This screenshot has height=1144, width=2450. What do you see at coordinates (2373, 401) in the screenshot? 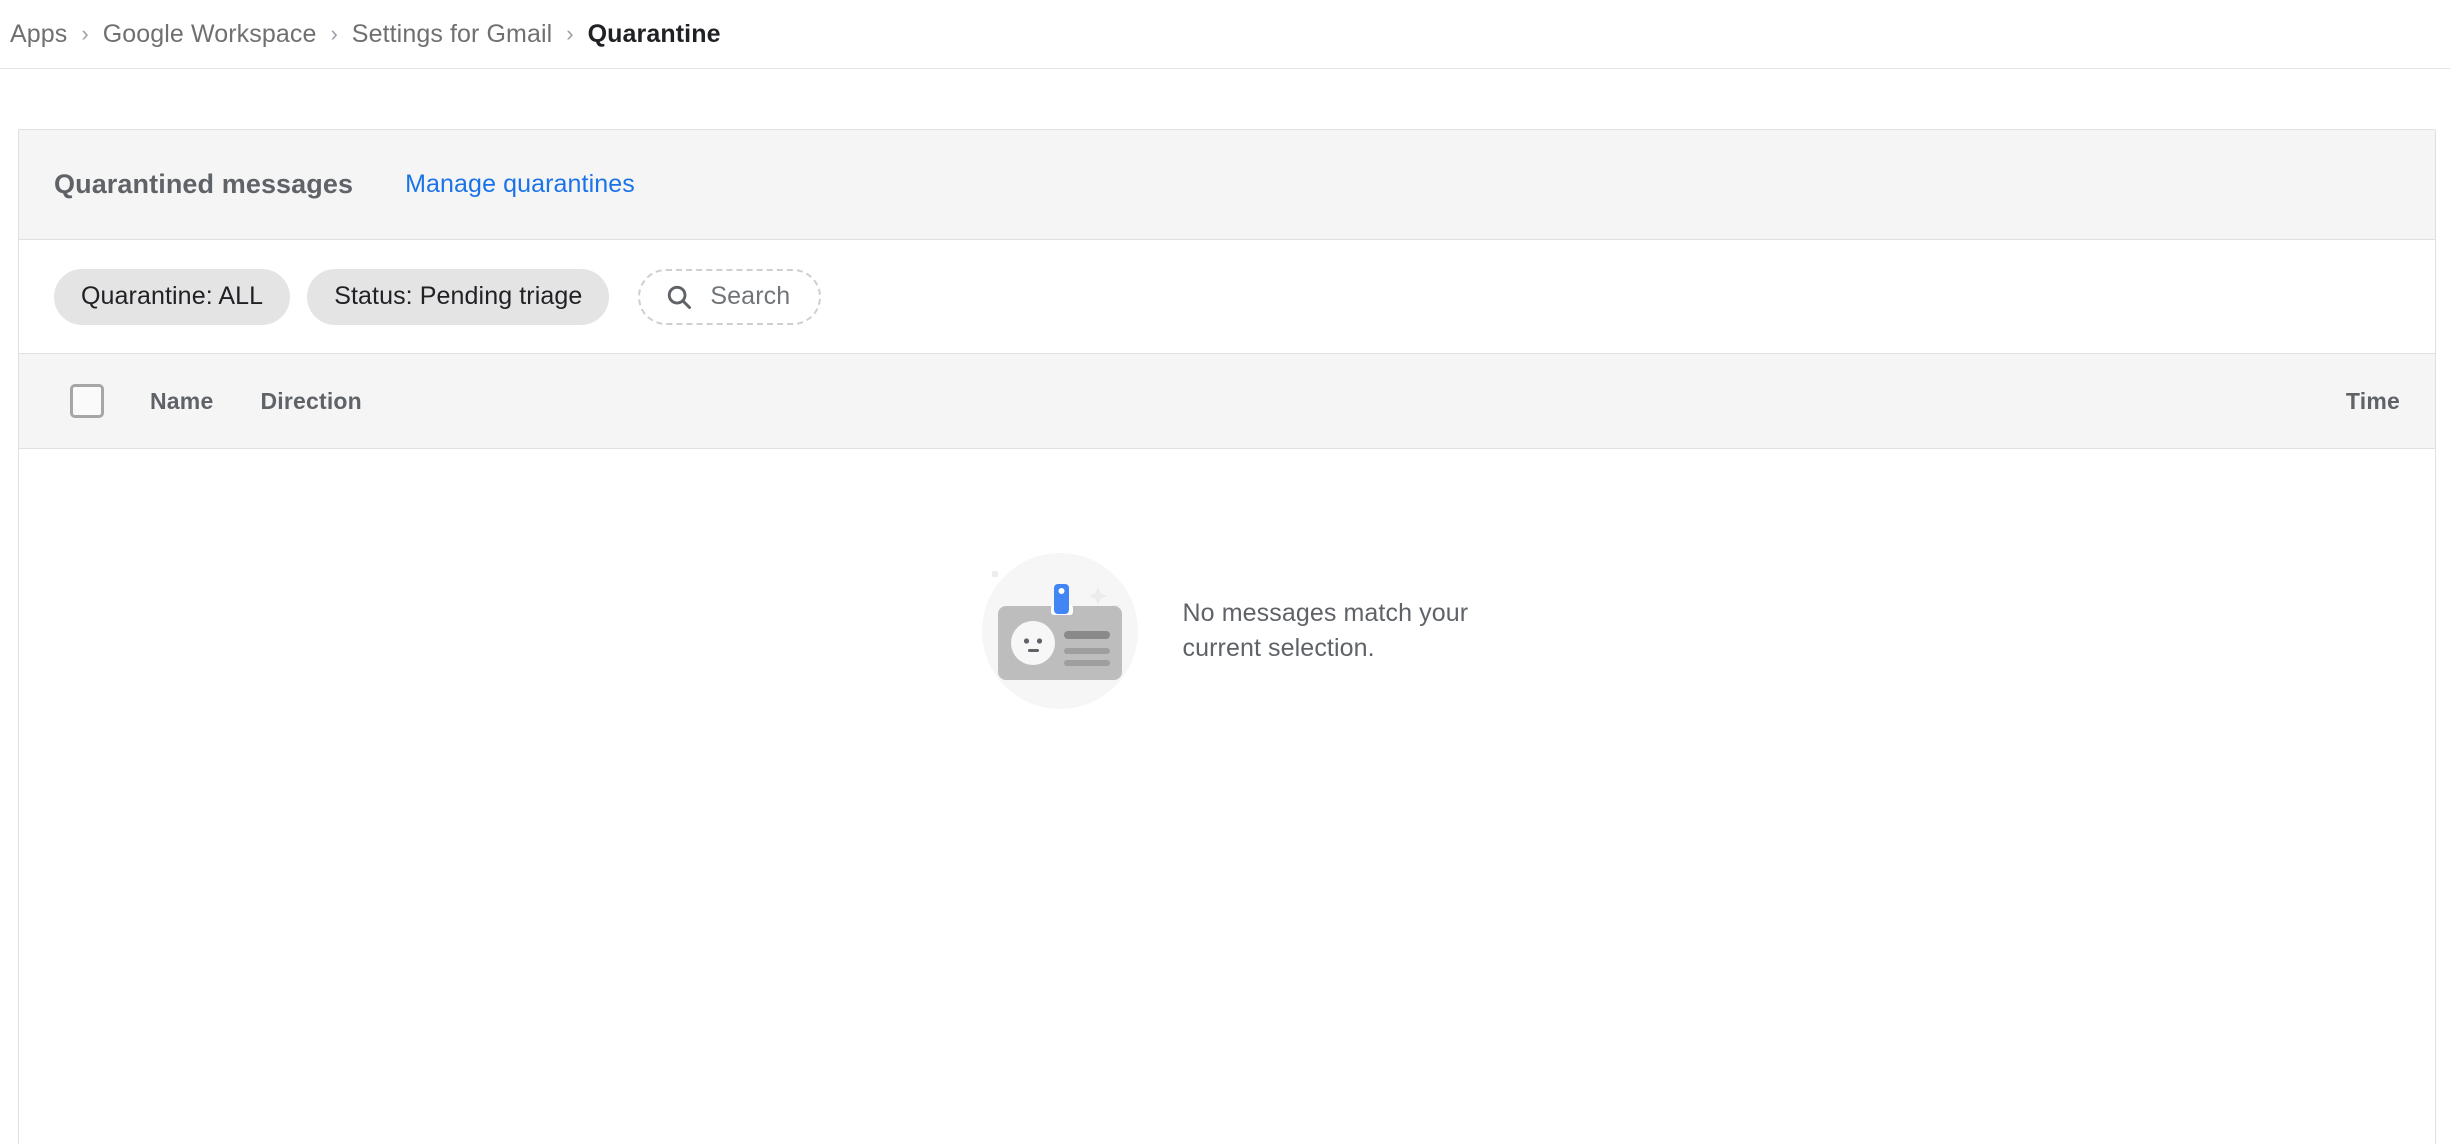
I see `column-header-time: Time` at bounding box center [2373, 401].